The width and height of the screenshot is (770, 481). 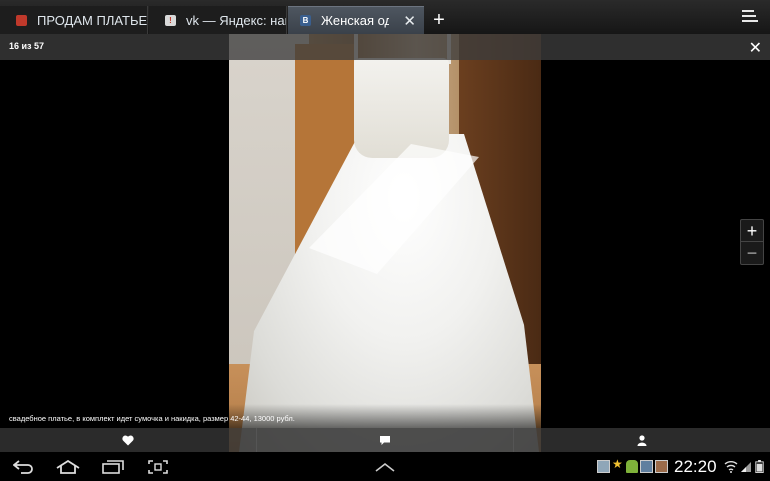 I want to click on tab-favicon-icon: B, so click(x=305, y=20).